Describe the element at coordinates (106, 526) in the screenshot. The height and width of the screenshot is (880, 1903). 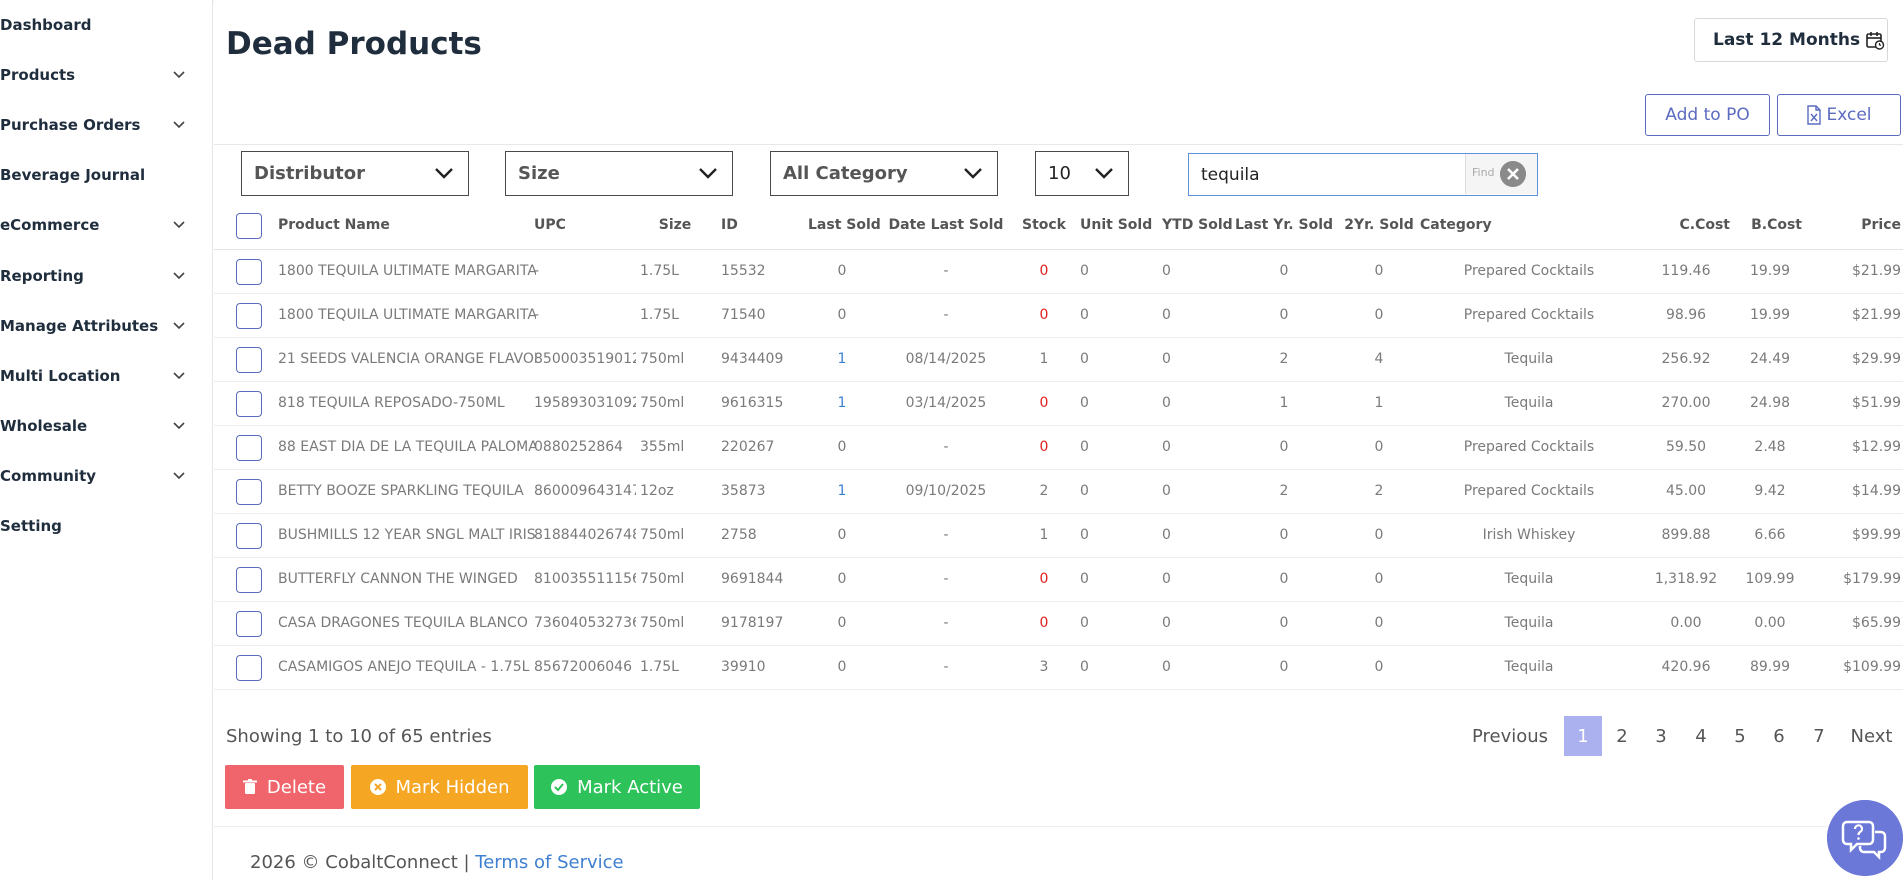
I see `sidebar-item: Setting` at that location.